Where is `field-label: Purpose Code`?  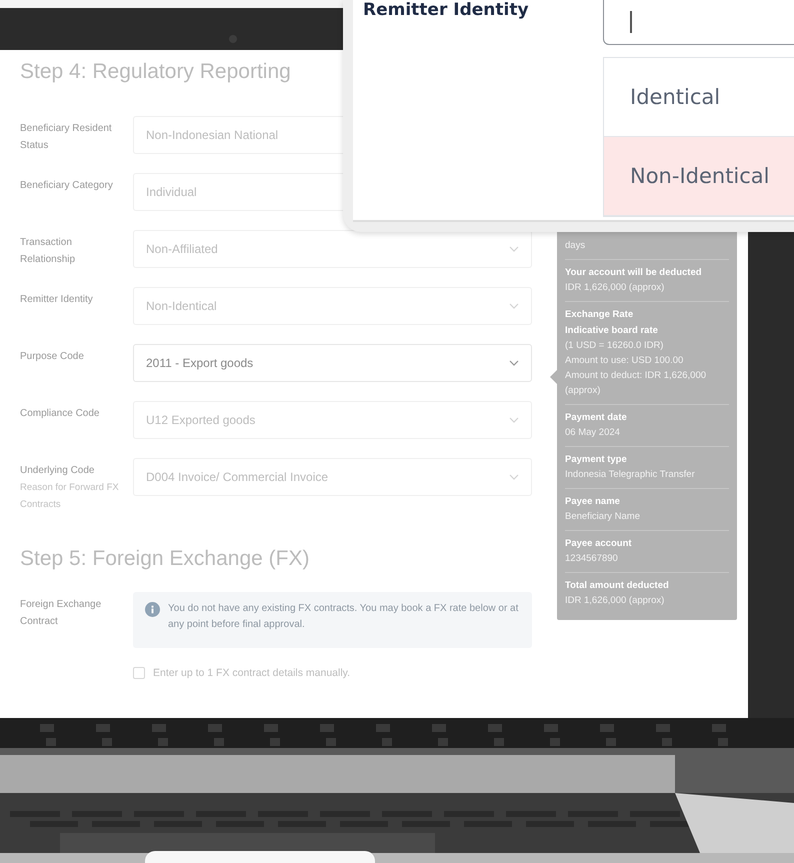 field-label: Purpose Code is located at coordinates (52, 357).